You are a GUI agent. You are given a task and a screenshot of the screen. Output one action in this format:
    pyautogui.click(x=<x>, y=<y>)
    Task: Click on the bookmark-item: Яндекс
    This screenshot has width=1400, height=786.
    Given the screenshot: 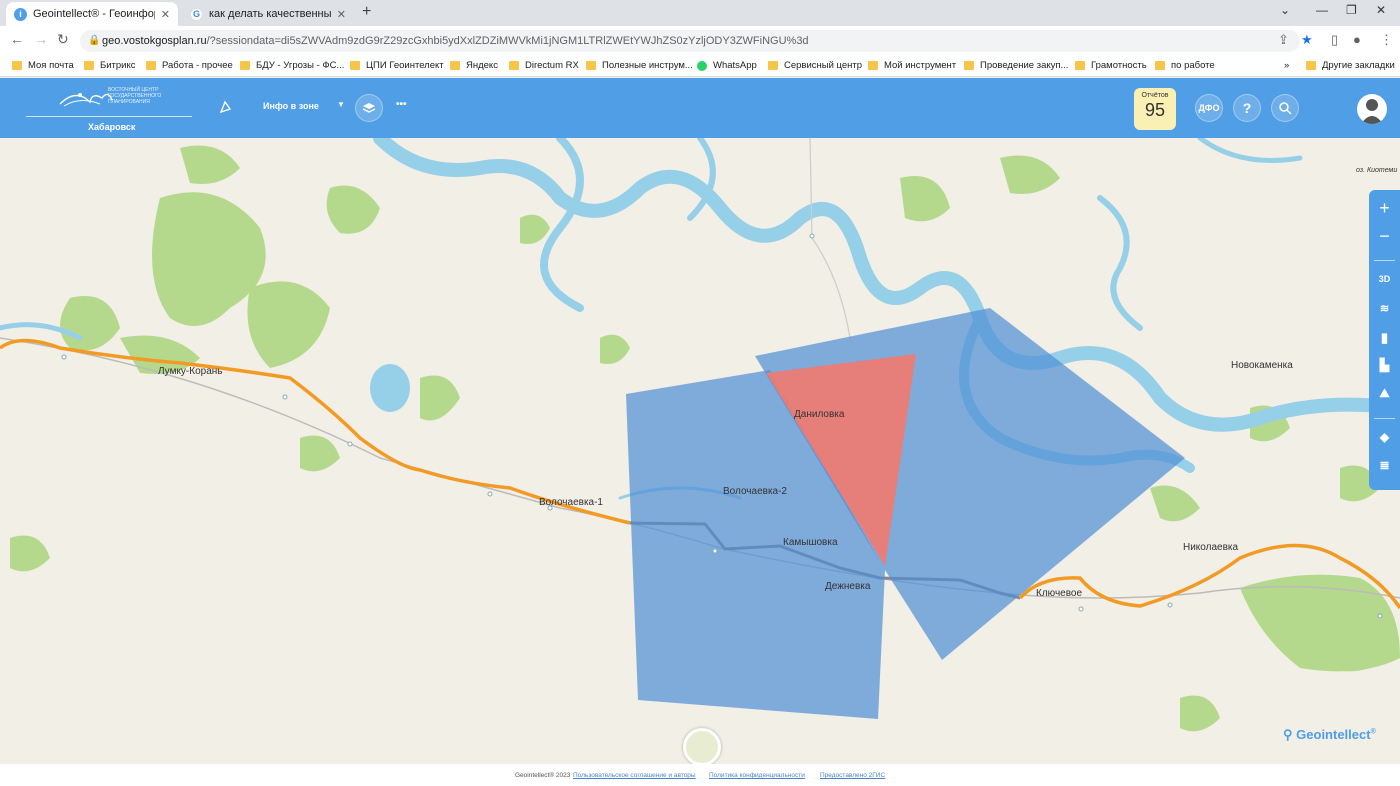 What is the action you would take?
    pyautogui.click(x=474, y=65)
    